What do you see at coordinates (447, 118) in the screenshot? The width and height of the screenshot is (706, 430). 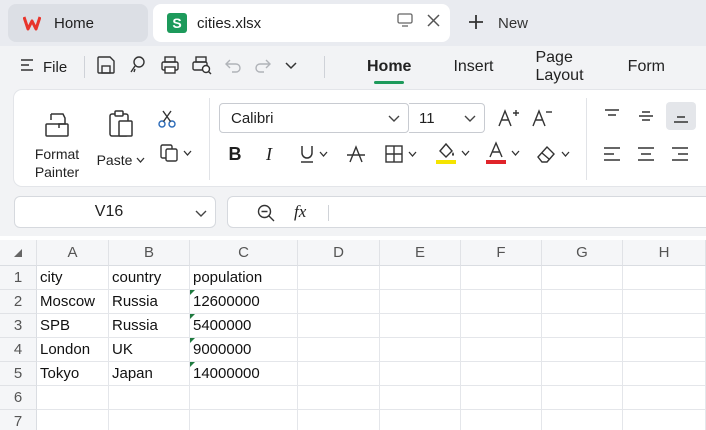 I see `font-size-select: 11` at bounding box center [447, 118].